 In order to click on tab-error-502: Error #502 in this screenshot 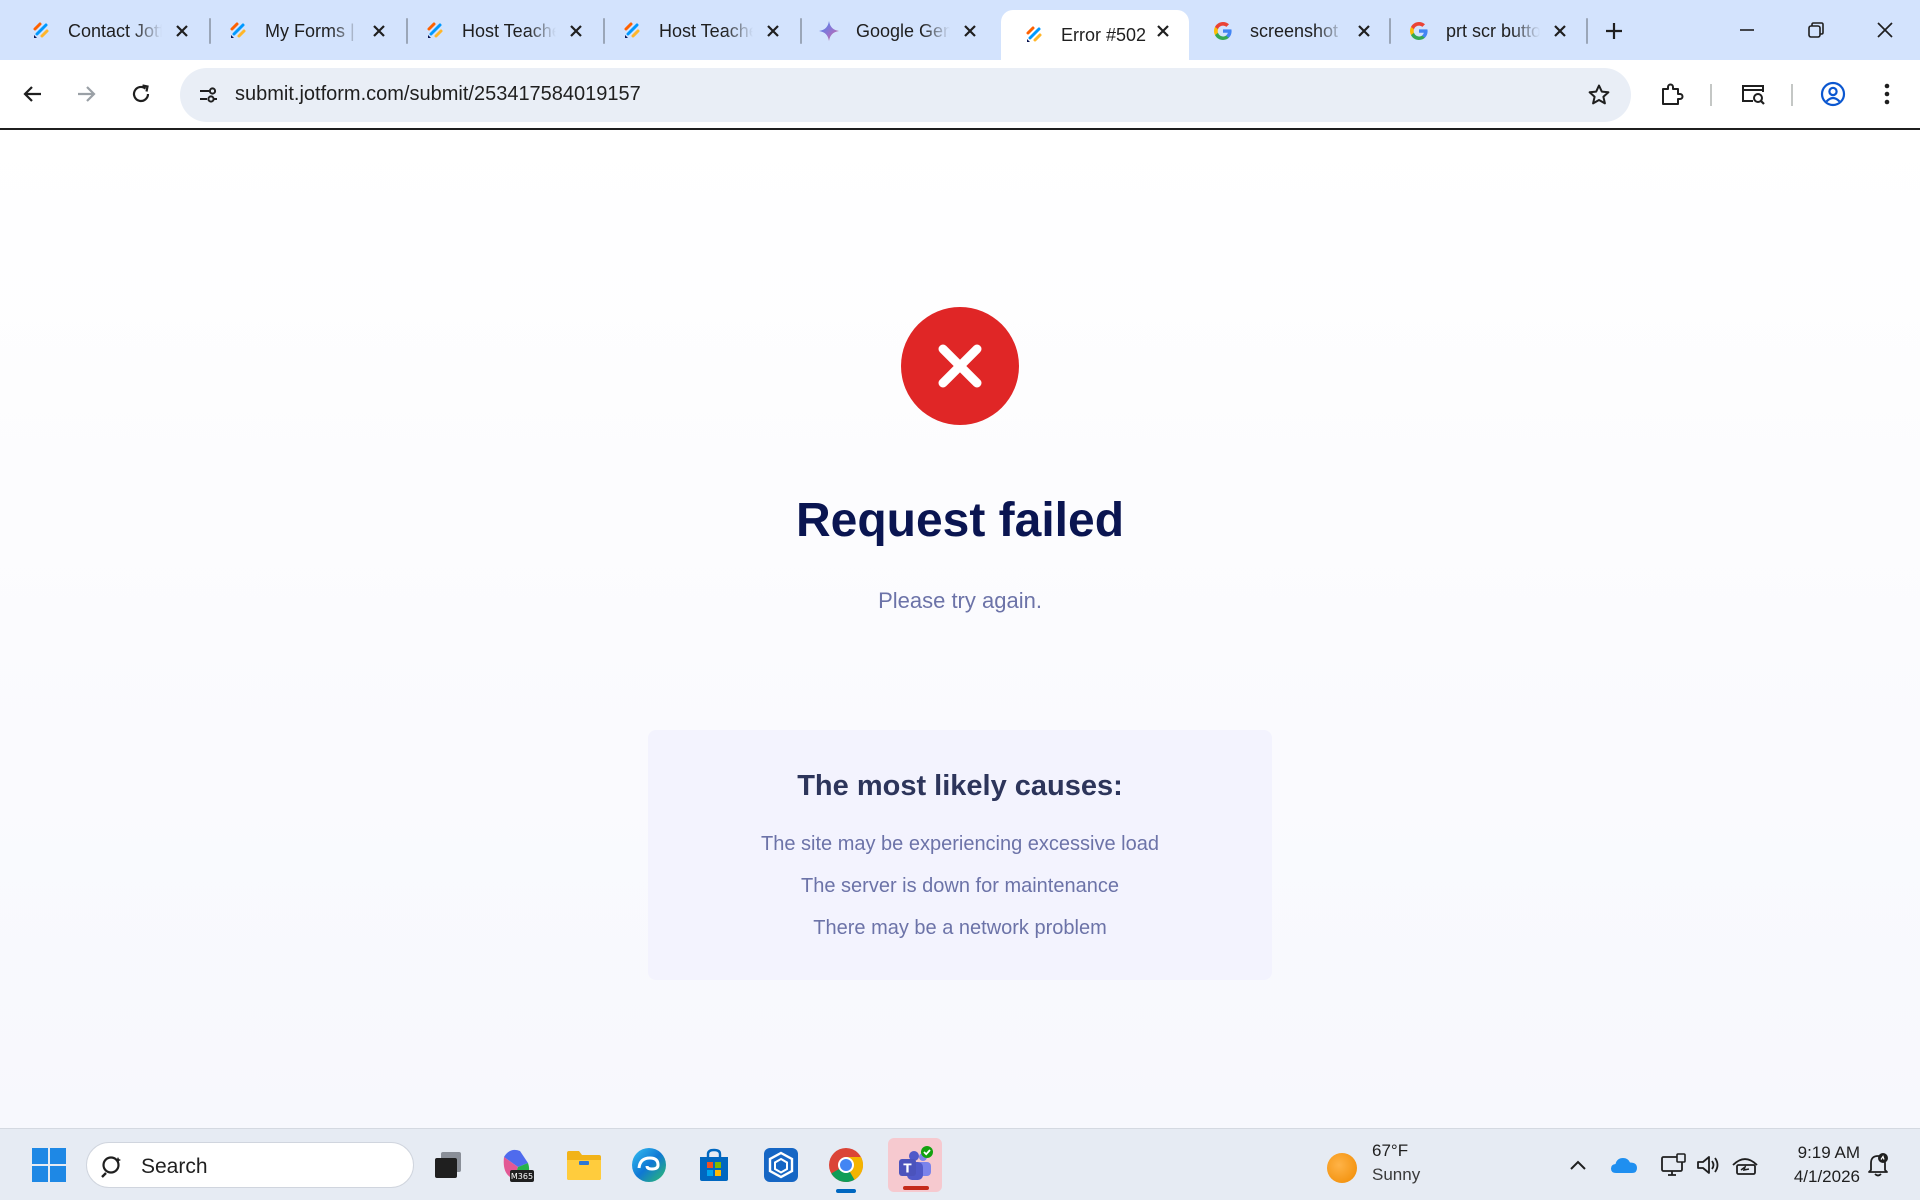, I will do `click(1095, 35)`.